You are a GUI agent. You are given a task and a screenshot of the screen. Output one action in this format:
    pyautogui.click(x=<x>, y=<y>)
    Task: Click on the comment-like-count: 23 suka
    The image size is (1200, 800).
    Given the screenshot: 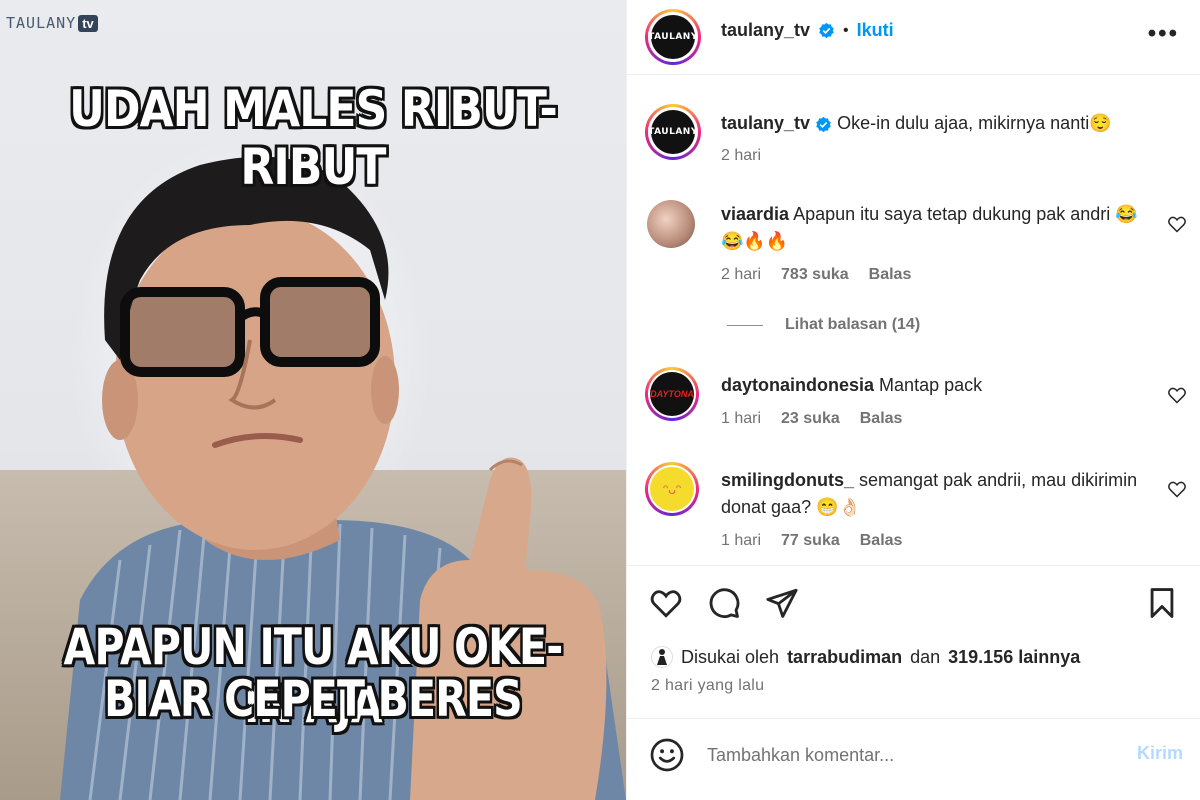 What is the action you would take?
    pyautogui.click(x=810, y=419)
    